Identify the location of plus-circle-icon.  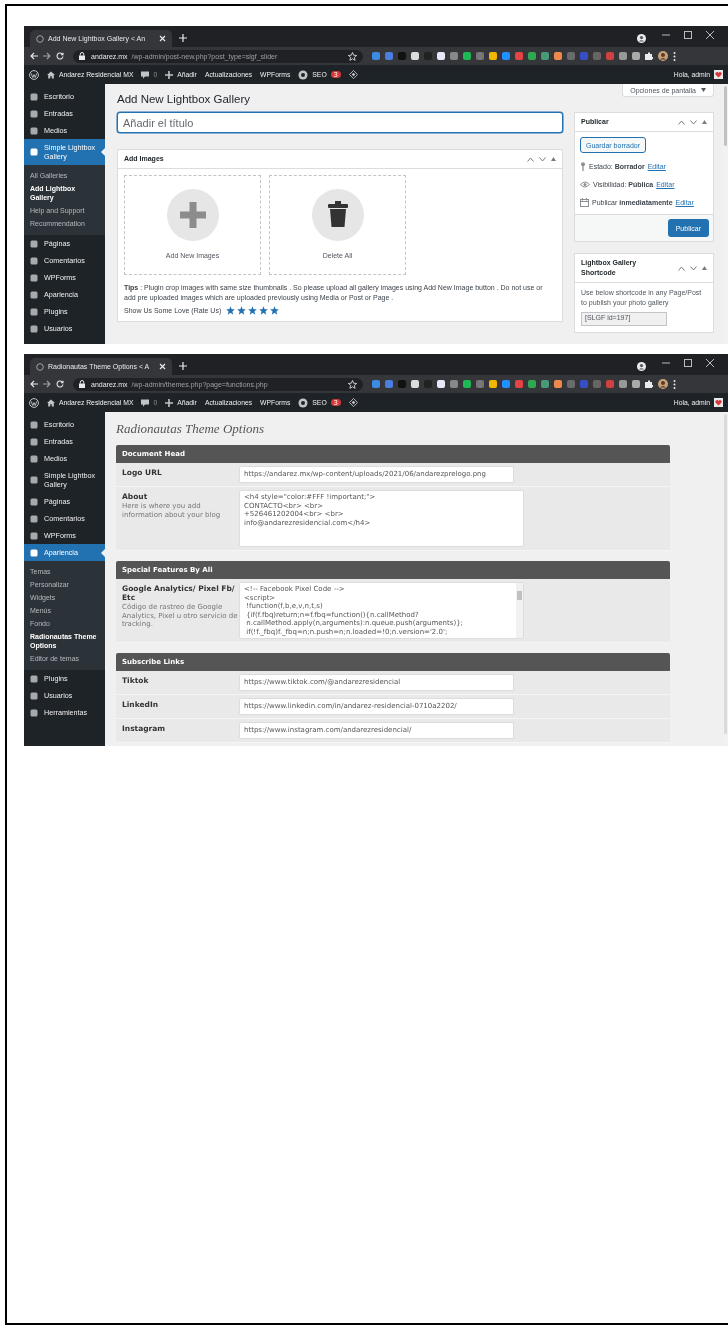
(192, 215).